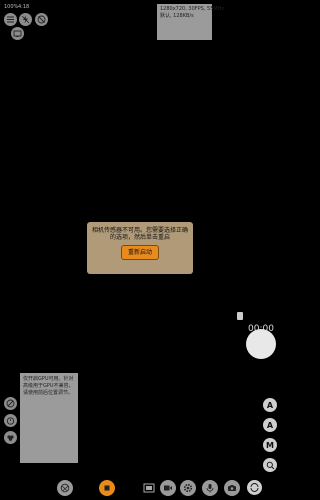  What do you see at coordinates (270, 445) in the screenshot?
I see `manual-mode-button: M` at bounding box center [270, 445].